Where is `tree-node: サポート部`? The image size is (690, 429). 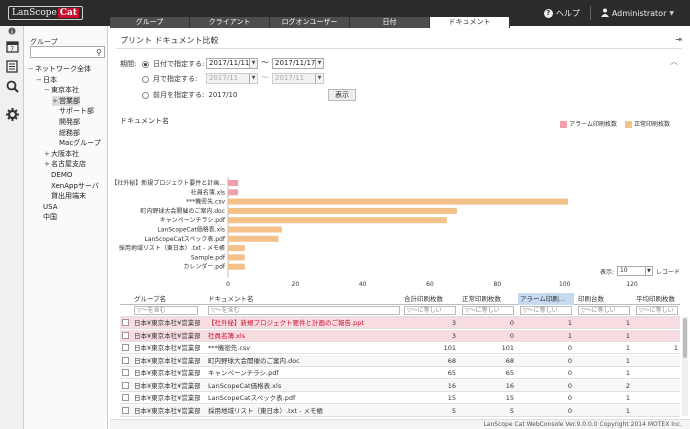
tree-node: サポート部 is located at coordinates (73, 111).